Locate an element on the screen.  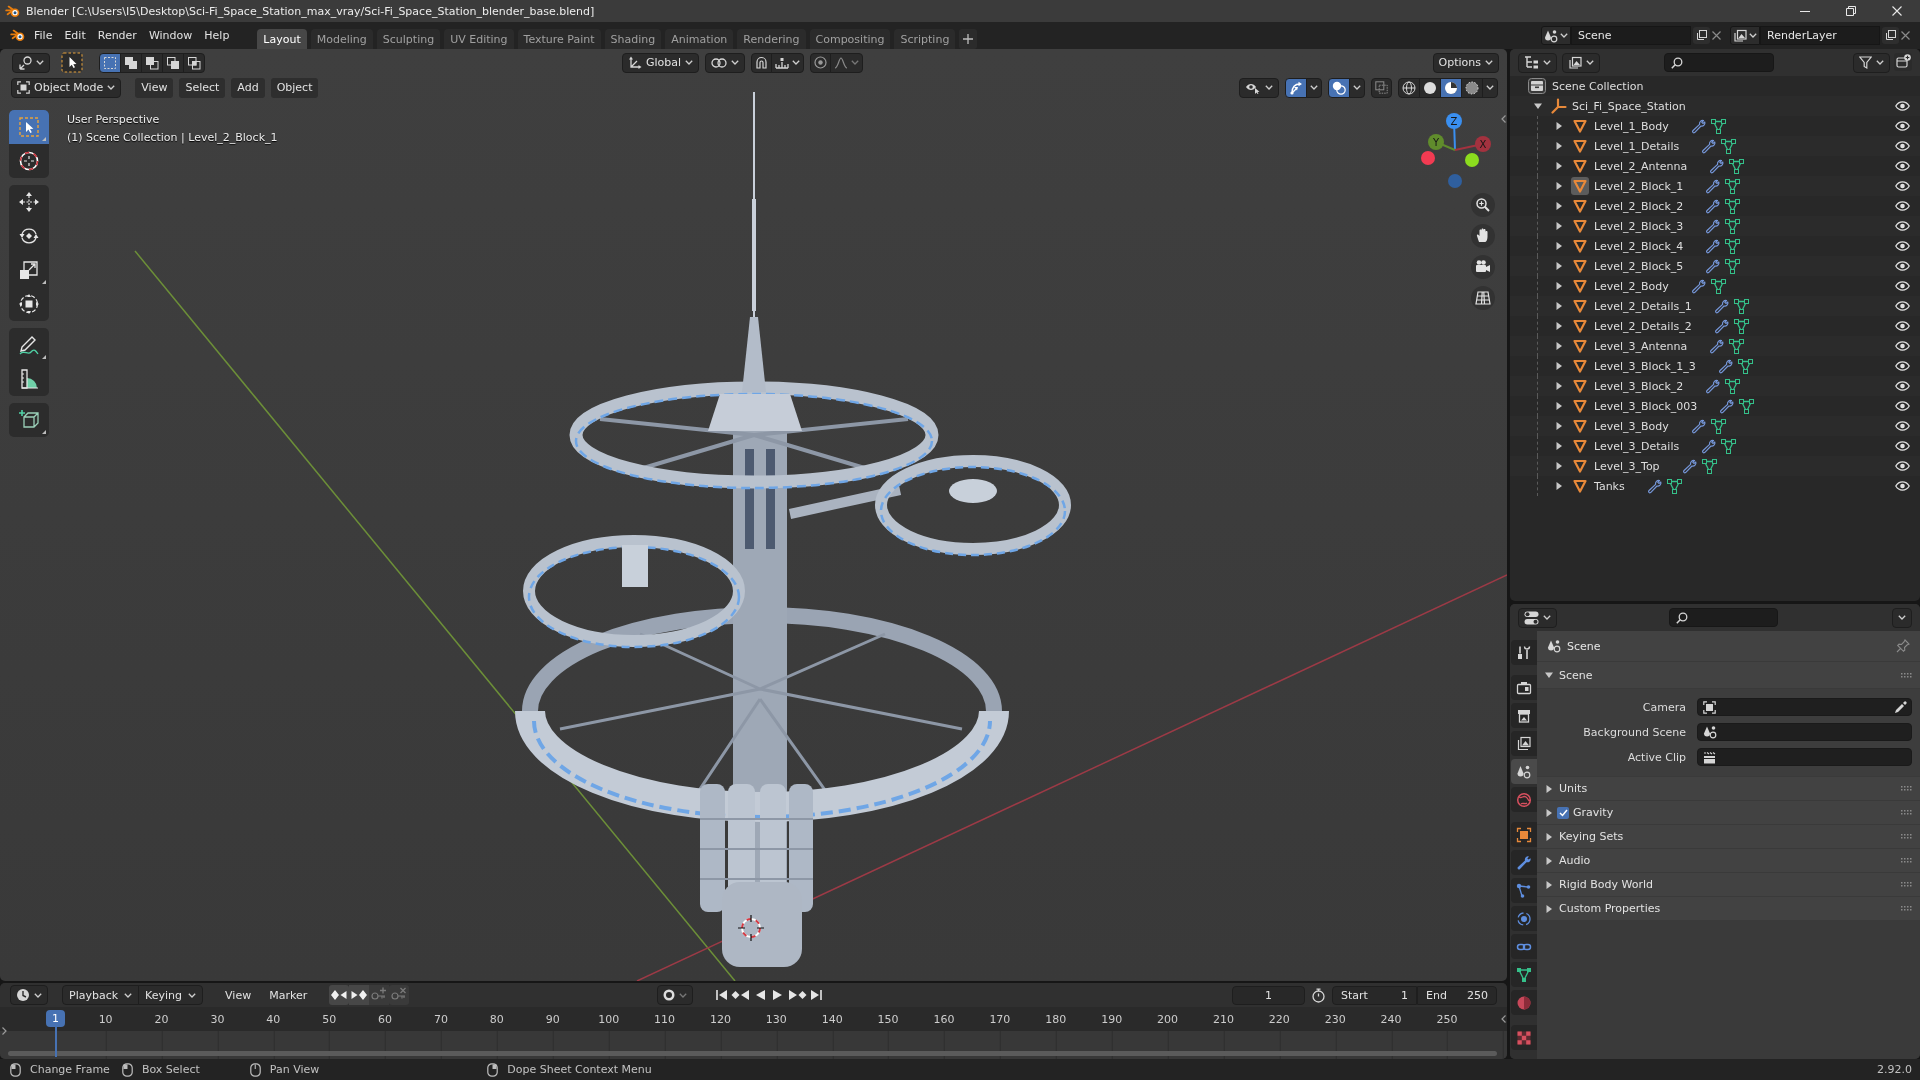
gizmo-toggle is located at coordinates (1296, 87).